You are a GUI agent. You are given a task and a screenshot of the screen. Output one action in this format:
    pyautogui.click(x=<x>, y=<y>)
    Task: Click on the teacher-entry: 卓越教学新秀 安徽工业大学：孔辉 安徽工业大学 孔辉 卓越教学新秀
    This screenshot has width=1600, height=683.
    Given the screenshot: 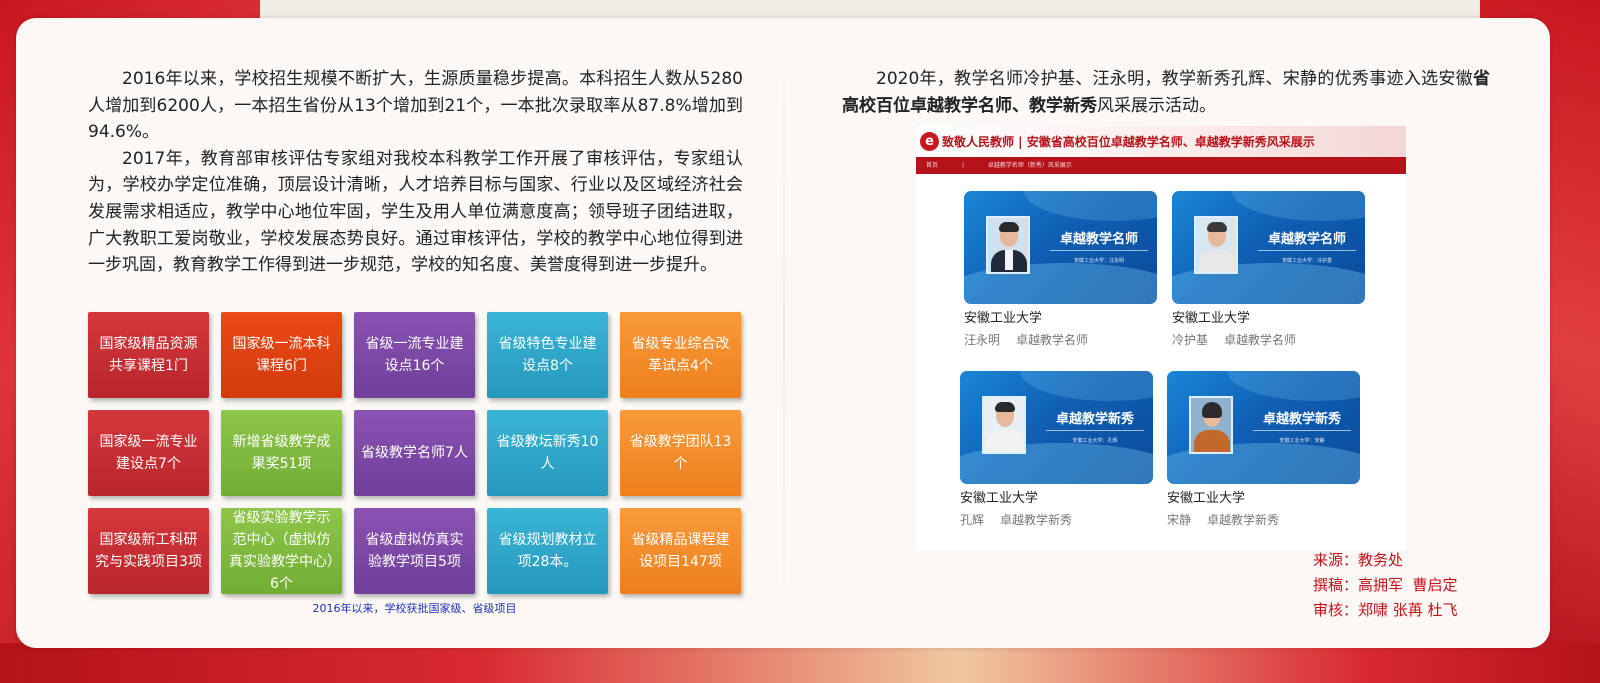 What is the action you would take?
    pyautogui.click(x=1056, y=450)
    